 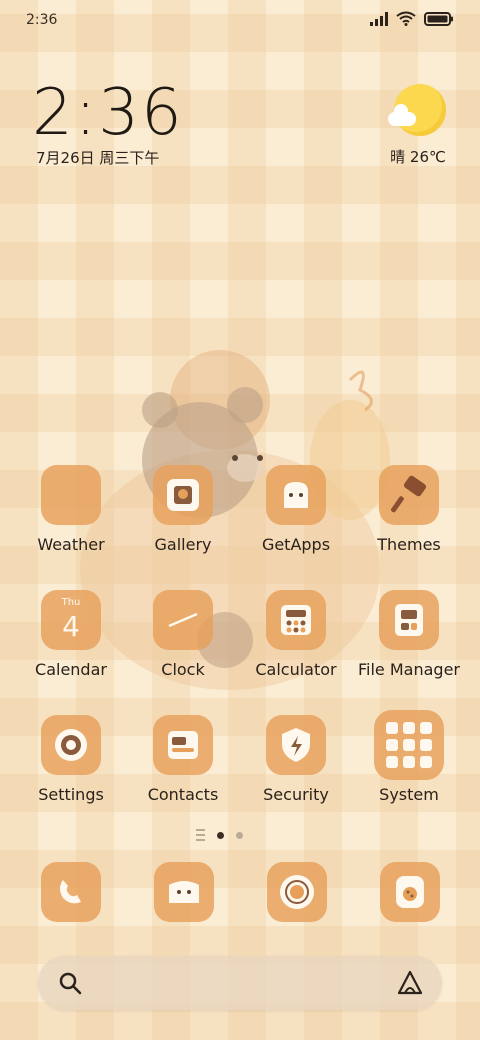 What do you see at coordinates (71, 602) in the screenshot?
I see `calendar-day-name: Thu` at bounding box center [71, 602].